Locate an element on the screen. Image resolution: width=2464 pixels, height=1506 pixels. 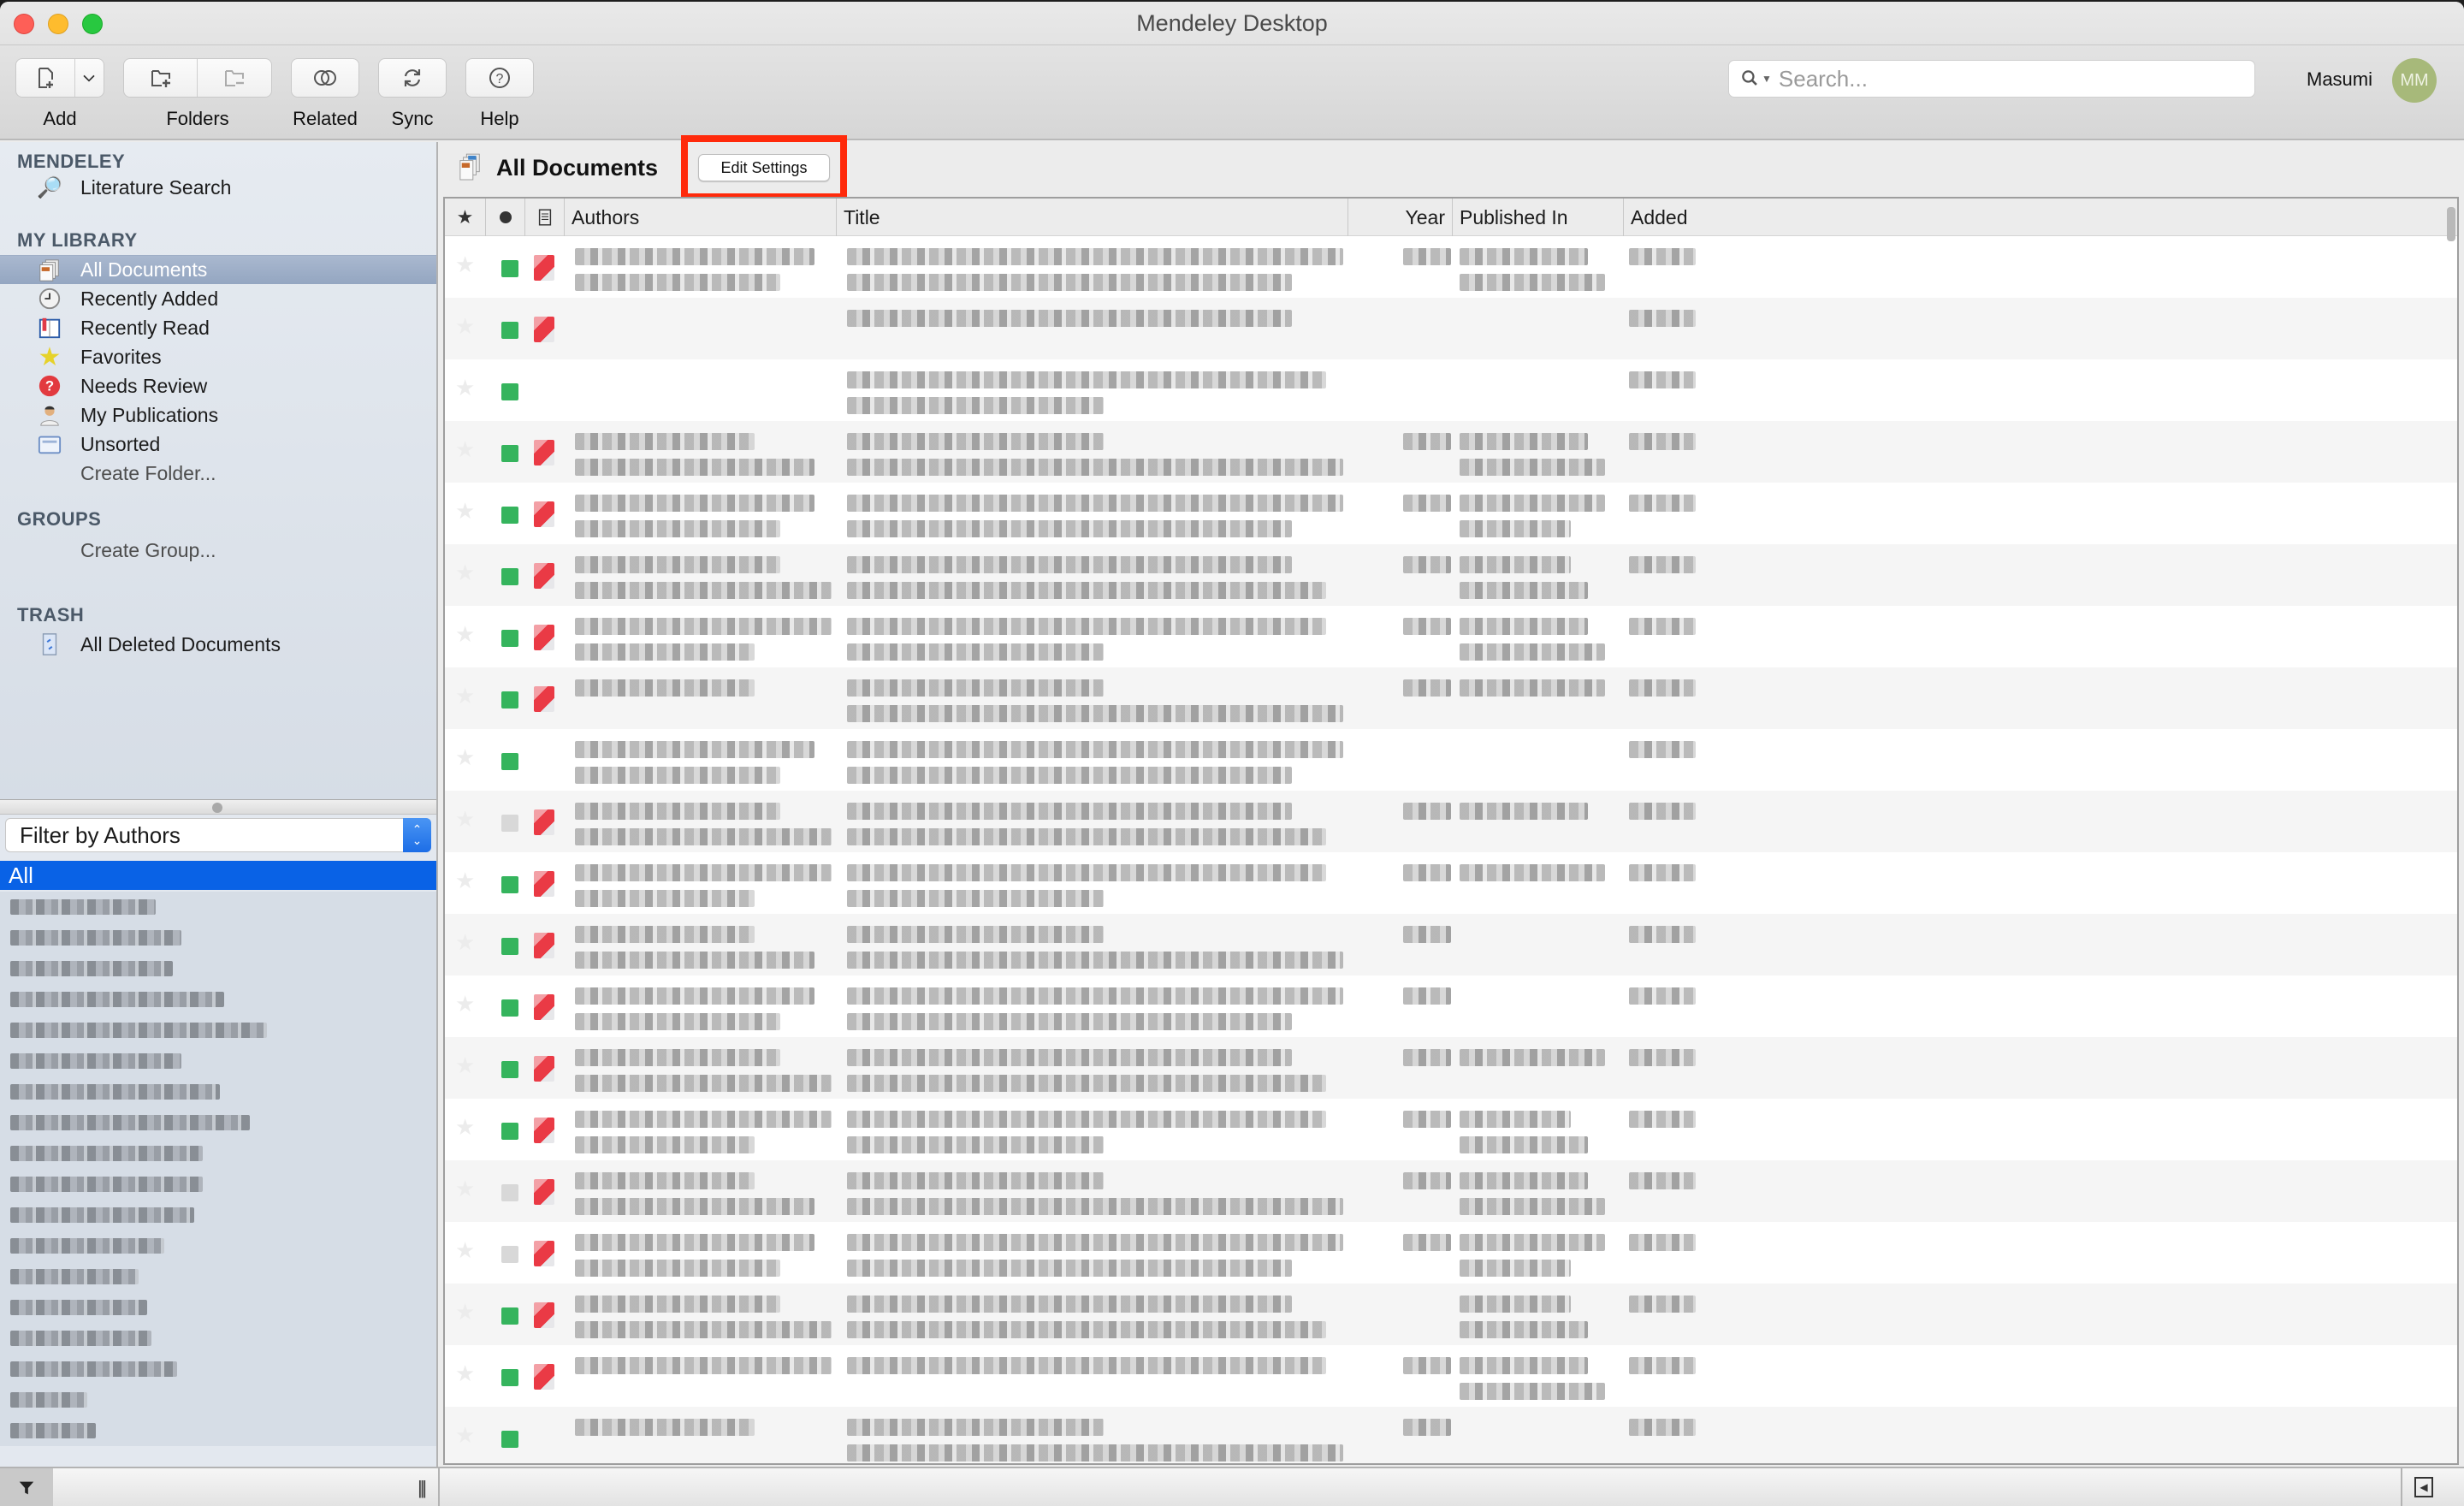
related-button is located at coordinates (325, 78).